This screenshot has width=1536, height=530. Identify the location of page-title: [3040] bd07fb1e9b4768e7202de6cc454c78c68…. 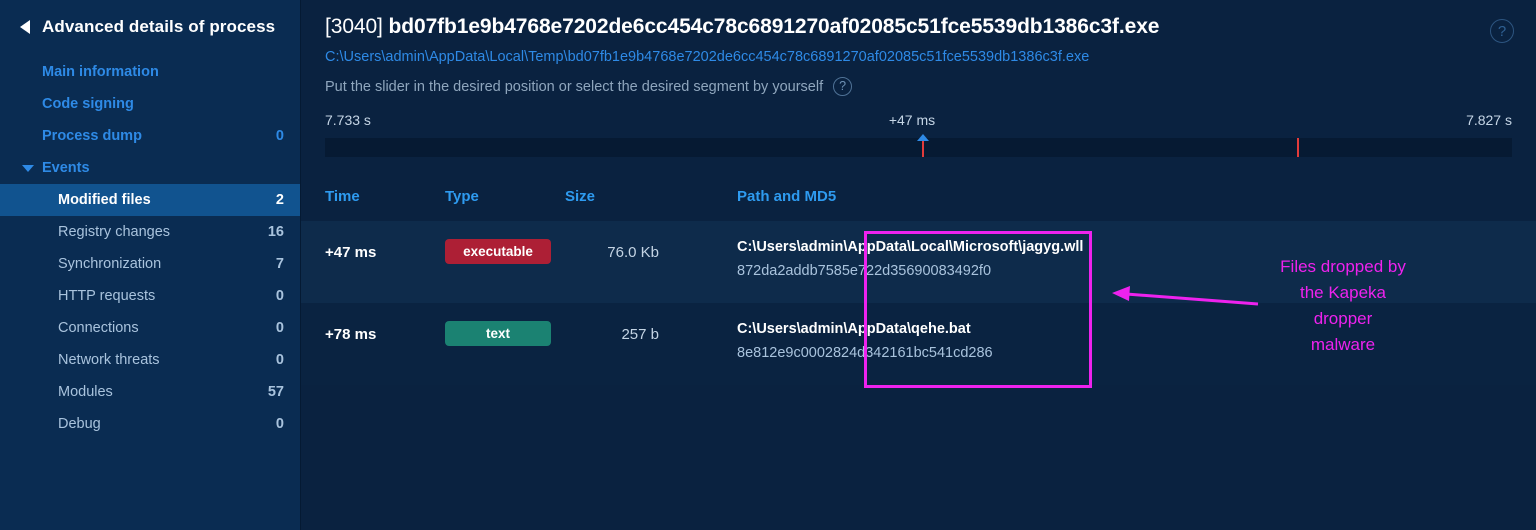
(918, 19).